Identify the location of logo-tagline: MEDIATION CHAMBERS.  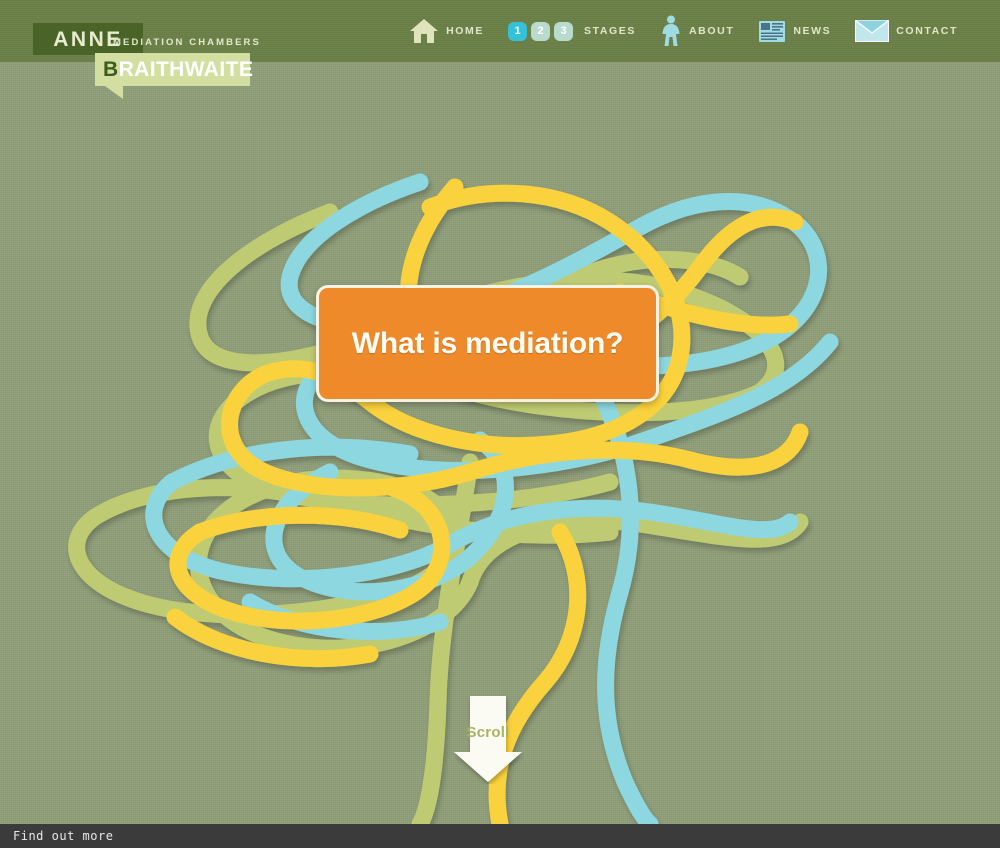
(187, 42).